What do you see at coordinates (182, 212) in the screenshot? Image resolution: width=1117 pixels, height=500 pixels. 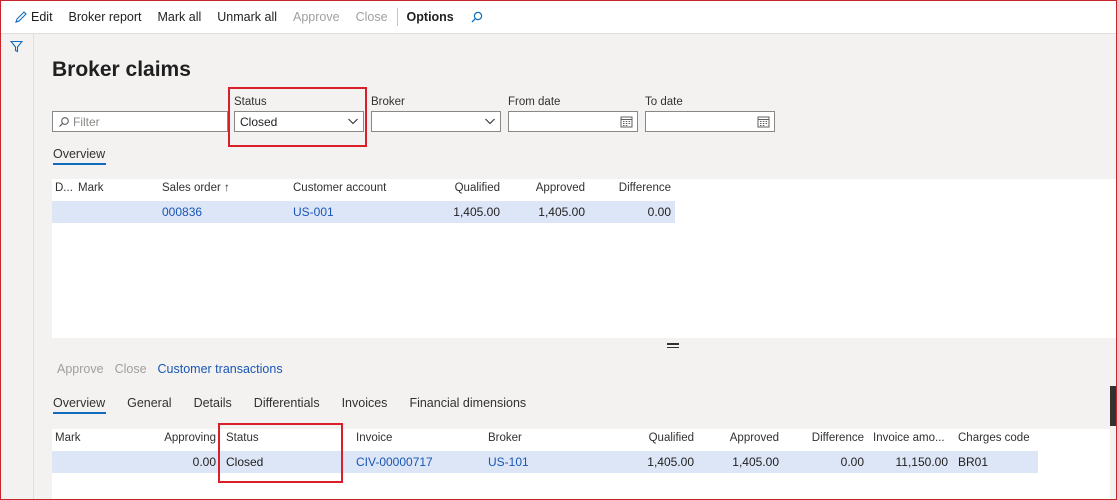 I see `sales-order-link: 000836` at bounding box center [182, 212].